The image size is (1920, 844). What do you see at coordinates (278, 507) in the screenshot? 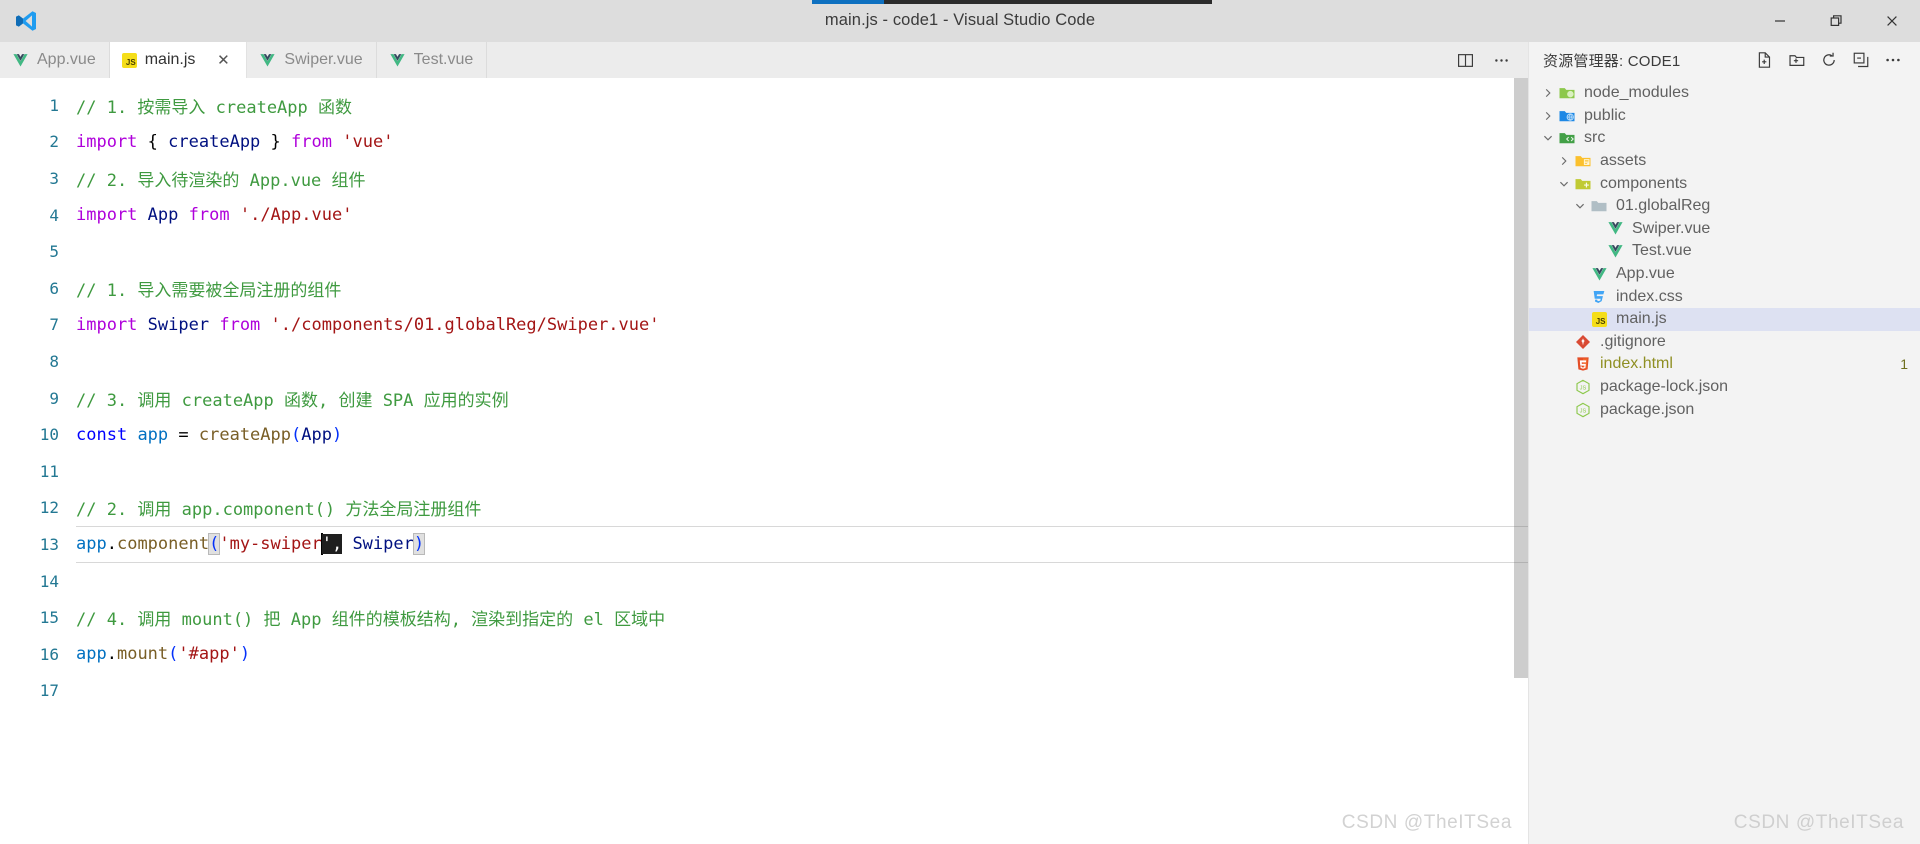
I see `code-text: // 2. 调用 app.component() 方法全局注册组件` at bounding box center [278, 507].